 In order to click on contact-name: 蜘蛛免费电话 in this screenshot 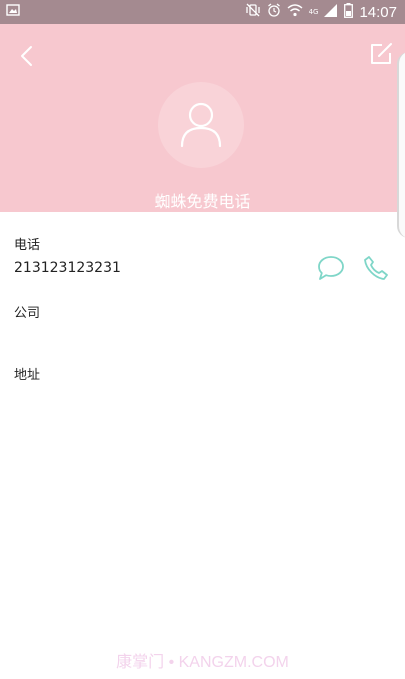, I will do `click(202, 201)`.